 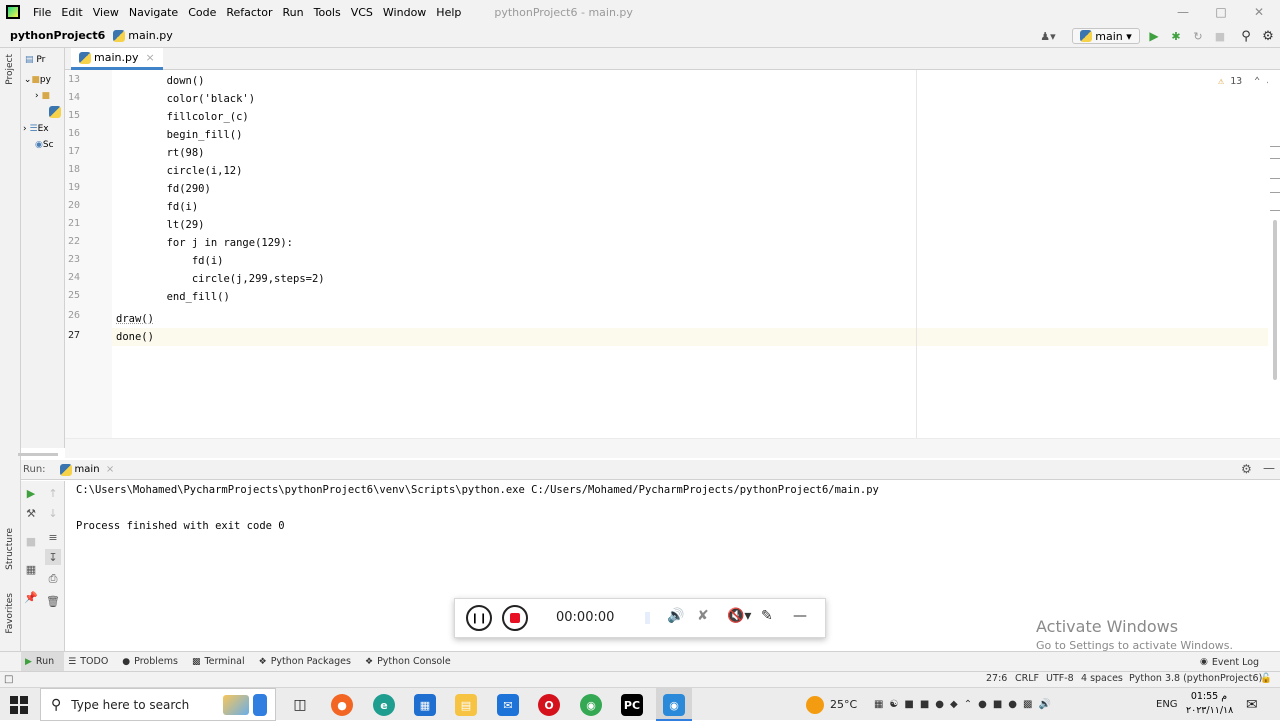 What do you see at coordinates (1198, 36) in the screenshot?
I see `coverage-icon: ↻` at bounding box center [1198, 36].